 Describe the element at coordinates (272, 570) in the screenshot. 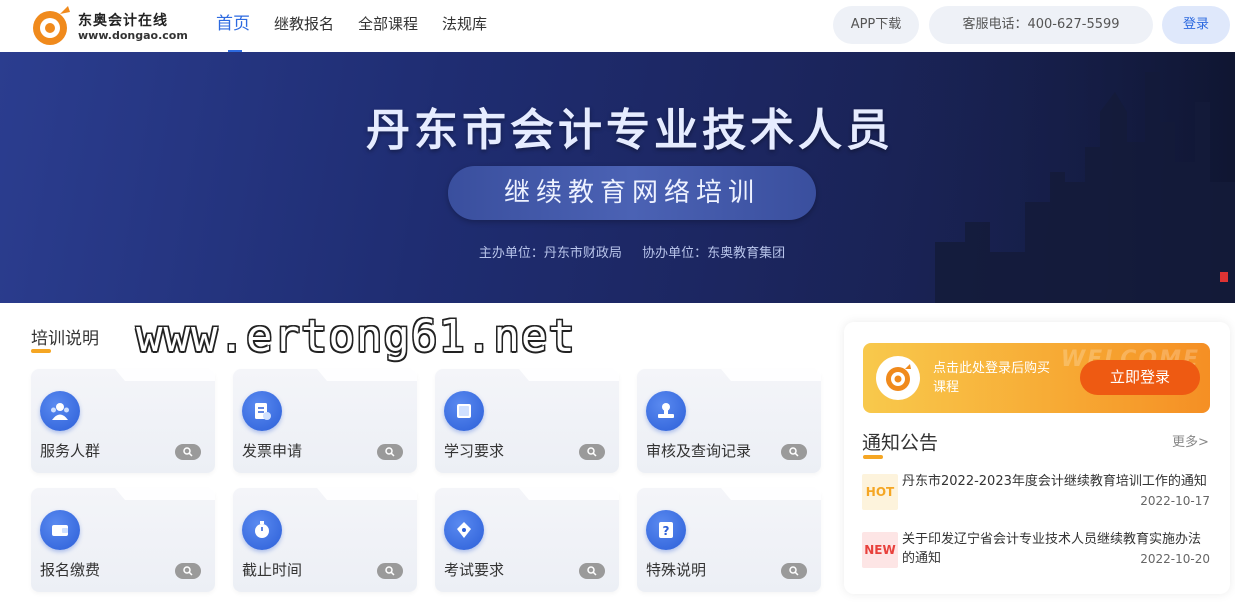

I see `card-label: 截止时间` at that location.